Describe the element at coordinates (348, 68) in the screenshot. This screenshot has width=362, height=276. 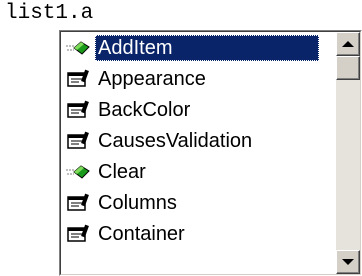
I see `scrollbar-thumb` at that location.